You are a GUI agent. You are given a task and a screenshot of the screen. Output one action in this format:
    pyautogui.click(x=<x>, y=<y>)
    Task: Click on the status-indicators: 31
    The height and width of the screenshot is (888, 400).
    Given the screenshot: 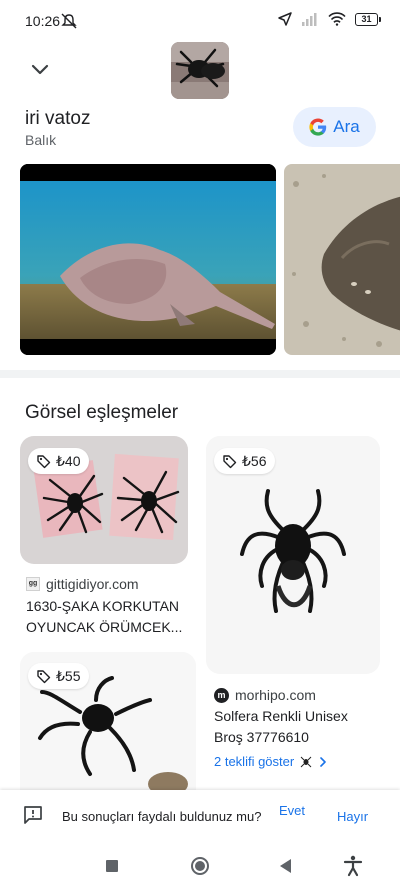 What is the action you would take?
    pyautogui.click(x=329, y=19)
    